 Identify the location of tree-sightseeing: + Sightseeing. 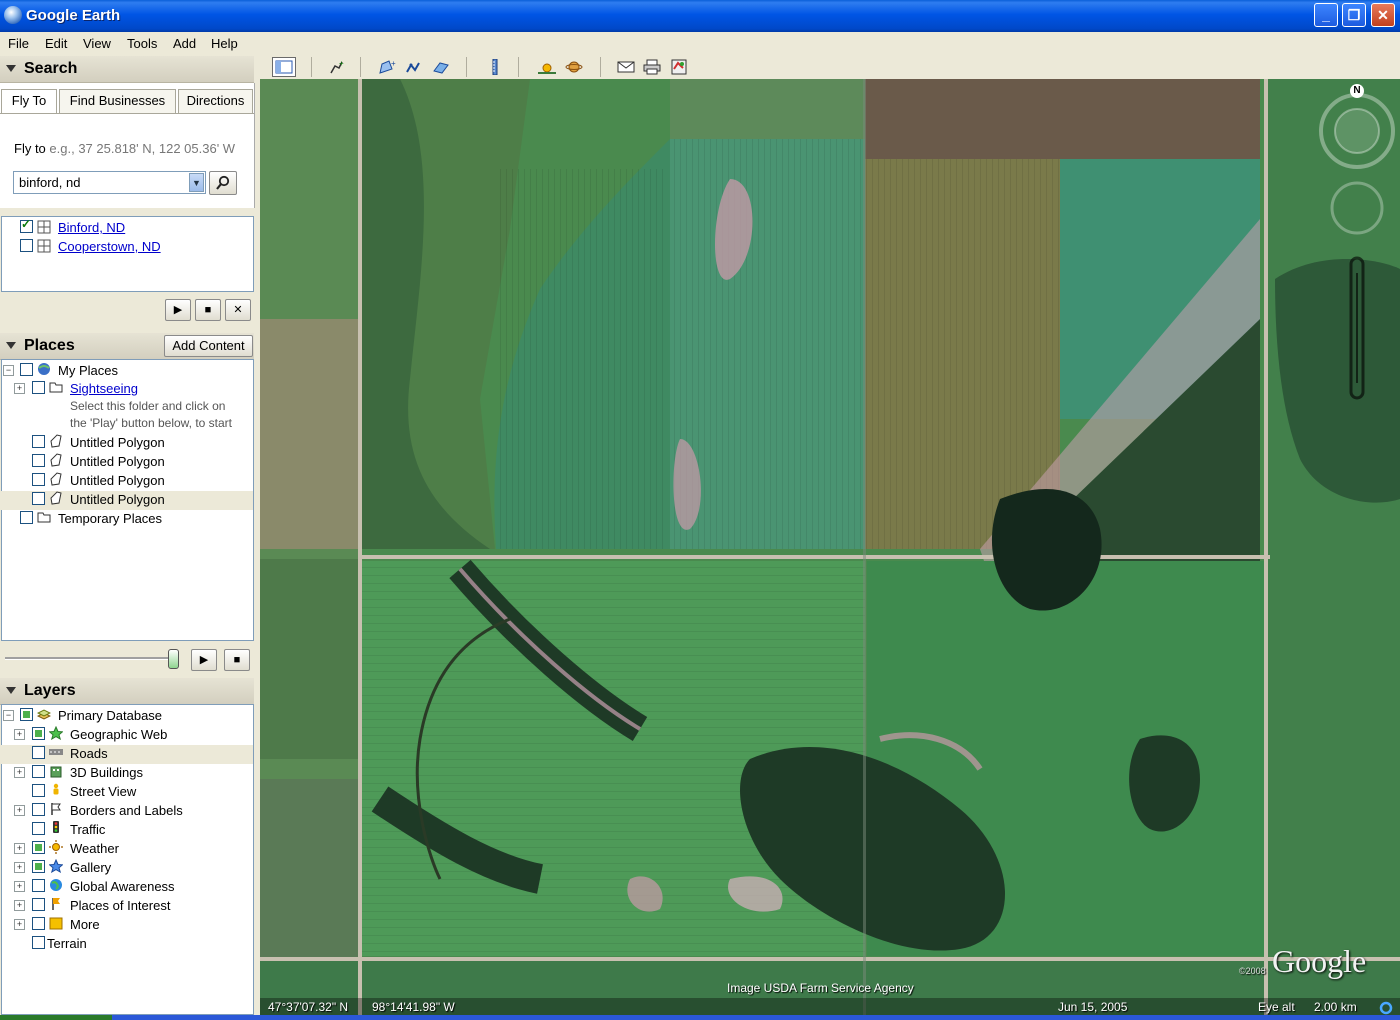
(126, 389).